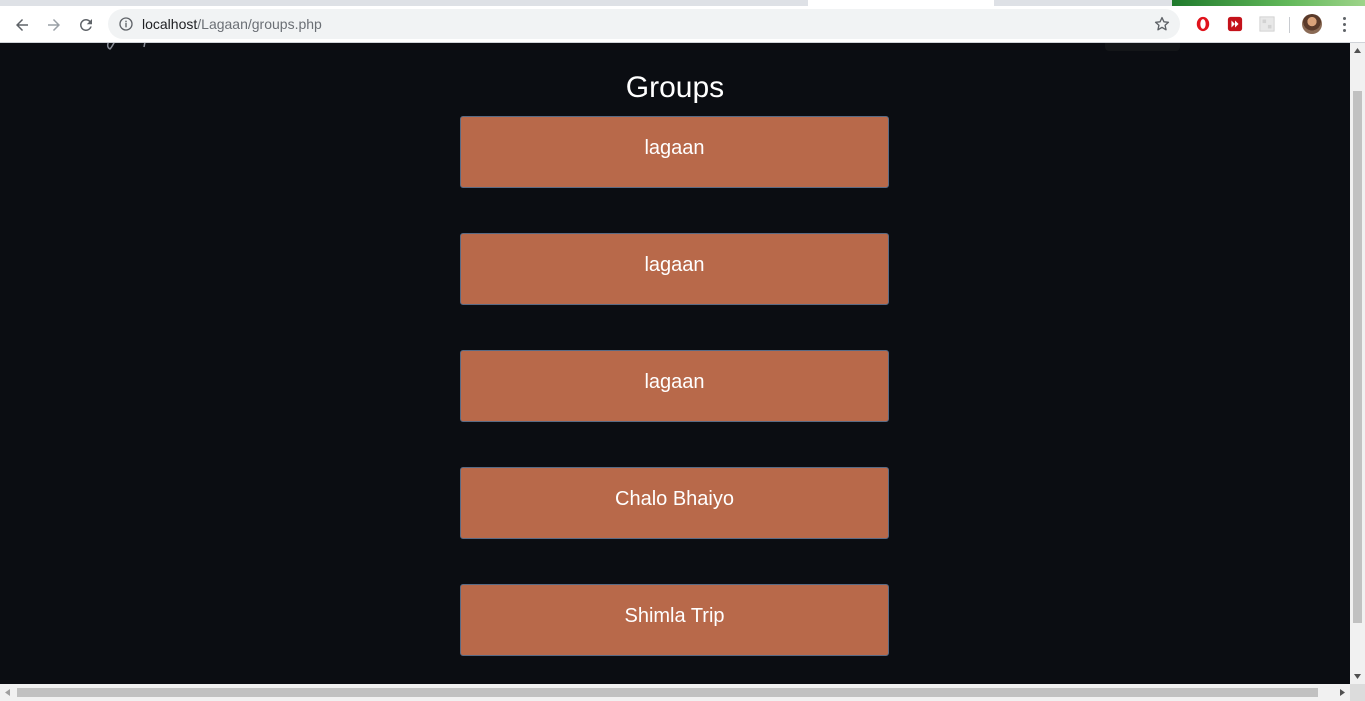 The width and height of the screenshot is (1365, 701). I want to click on scroll-right-icon, so click(1342, 692).